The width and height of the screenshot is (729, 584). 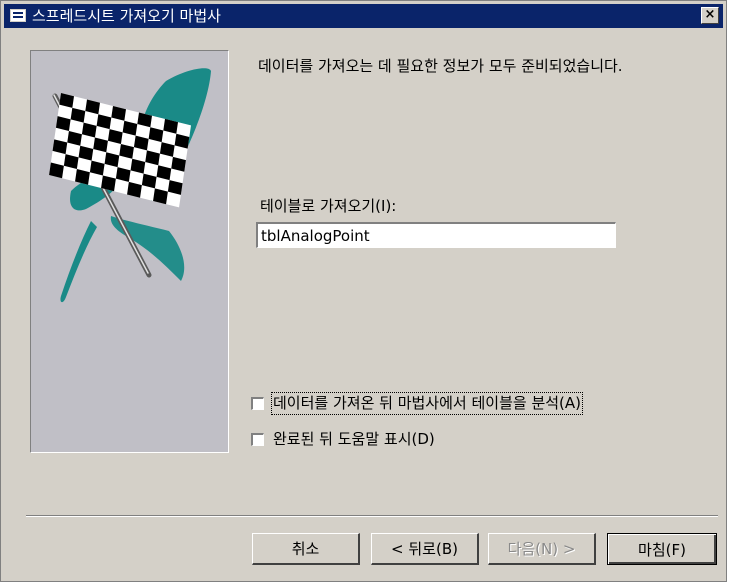 What do you see at coordinates (542, 549) in the screenshot?
I see `next-button: 다음(N) >` at bounding box center [542, 549].